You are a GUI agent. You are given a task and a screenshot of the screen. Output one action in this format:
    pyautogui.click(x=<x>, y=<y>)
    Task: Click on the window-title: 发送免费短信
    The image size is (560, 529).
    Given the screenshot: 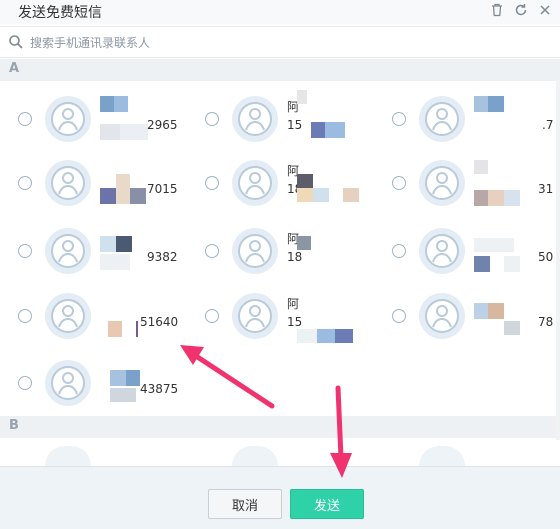 What is the action you would take?
    pyautogui.click(x=60, y=13)
    